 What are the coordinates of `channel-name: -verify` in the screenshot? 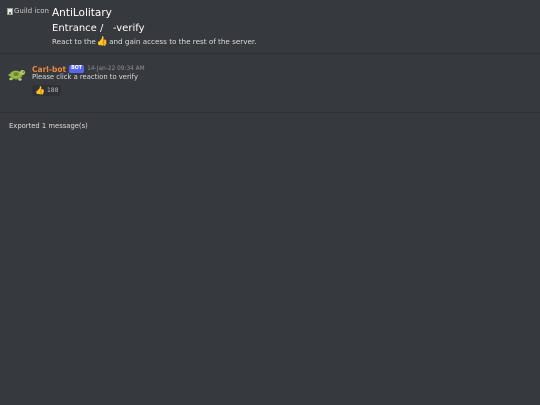 It's located at (128, 28).